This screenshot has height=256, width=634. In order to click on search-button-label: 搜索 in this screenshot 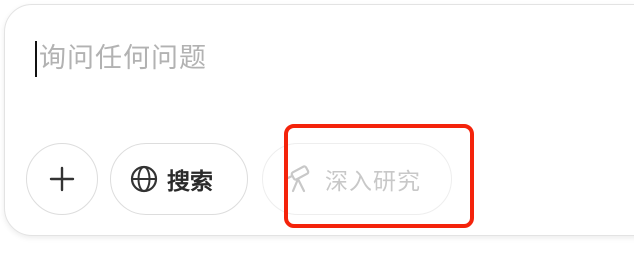, I will do `click(190, 182)`.